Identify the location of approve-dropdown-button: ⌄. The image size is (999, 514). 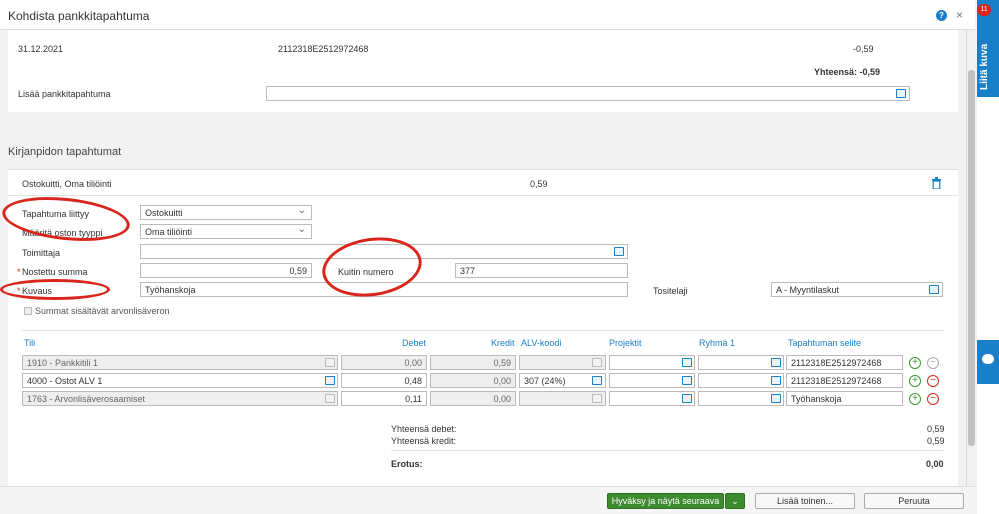
(735, 501).